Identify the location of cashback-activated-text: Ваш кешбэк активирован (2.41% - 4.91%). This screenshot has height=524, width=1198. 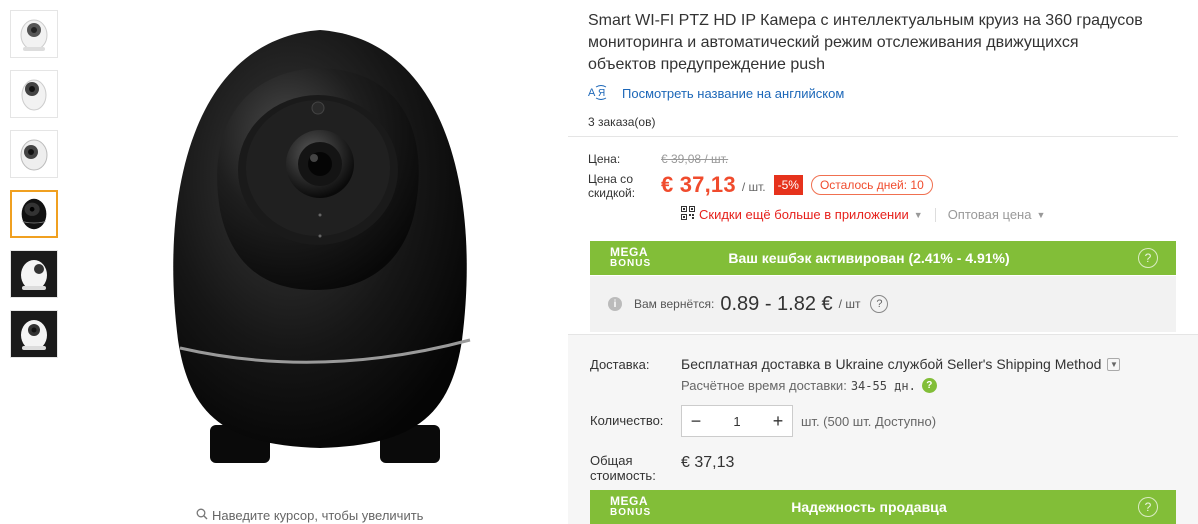
(869, 258).